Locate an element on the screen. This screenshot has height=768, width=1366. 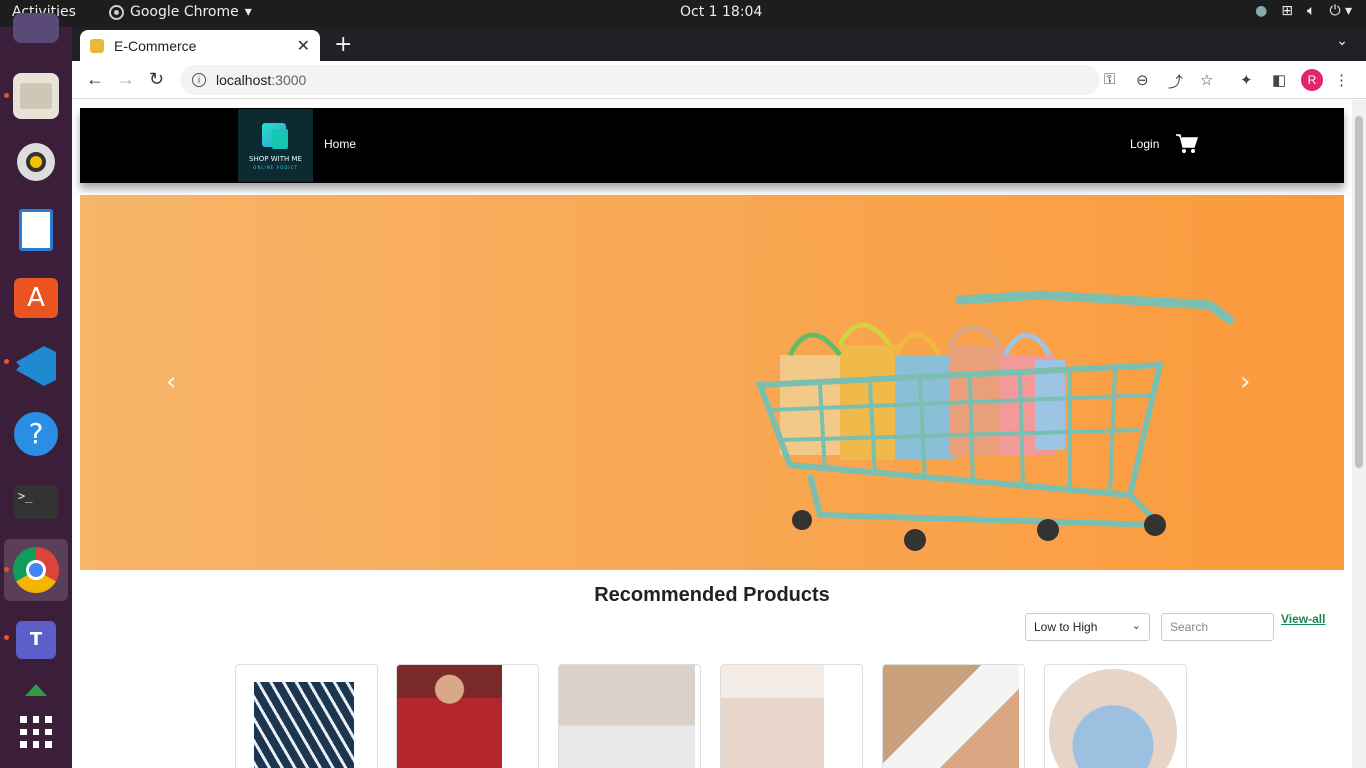
chevron-down-icon: ⌄ is located at coordinates (1136, 626).